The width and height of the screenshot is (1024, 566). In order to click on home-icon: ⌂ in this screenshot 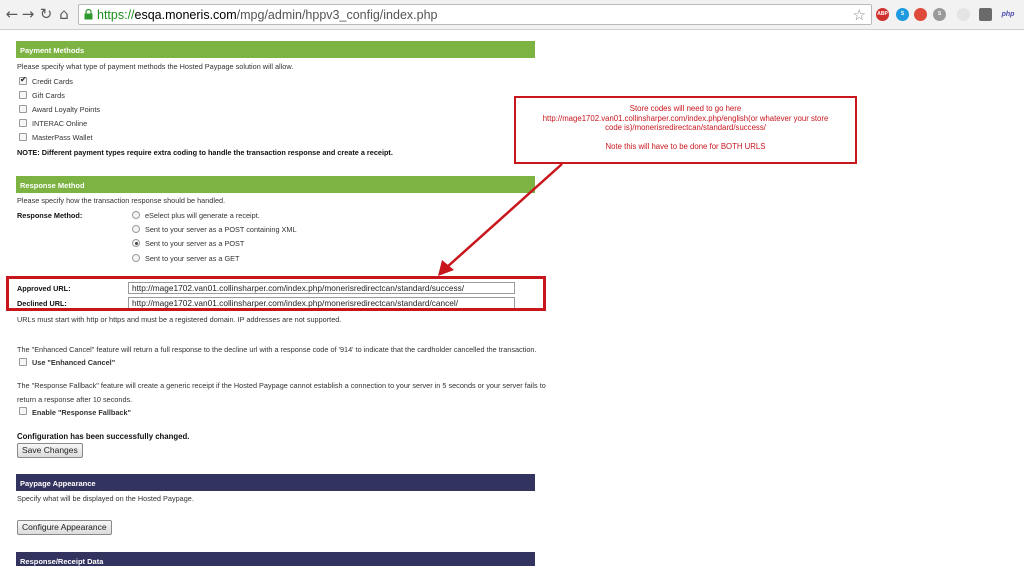, I will do `click(64, 14)`.